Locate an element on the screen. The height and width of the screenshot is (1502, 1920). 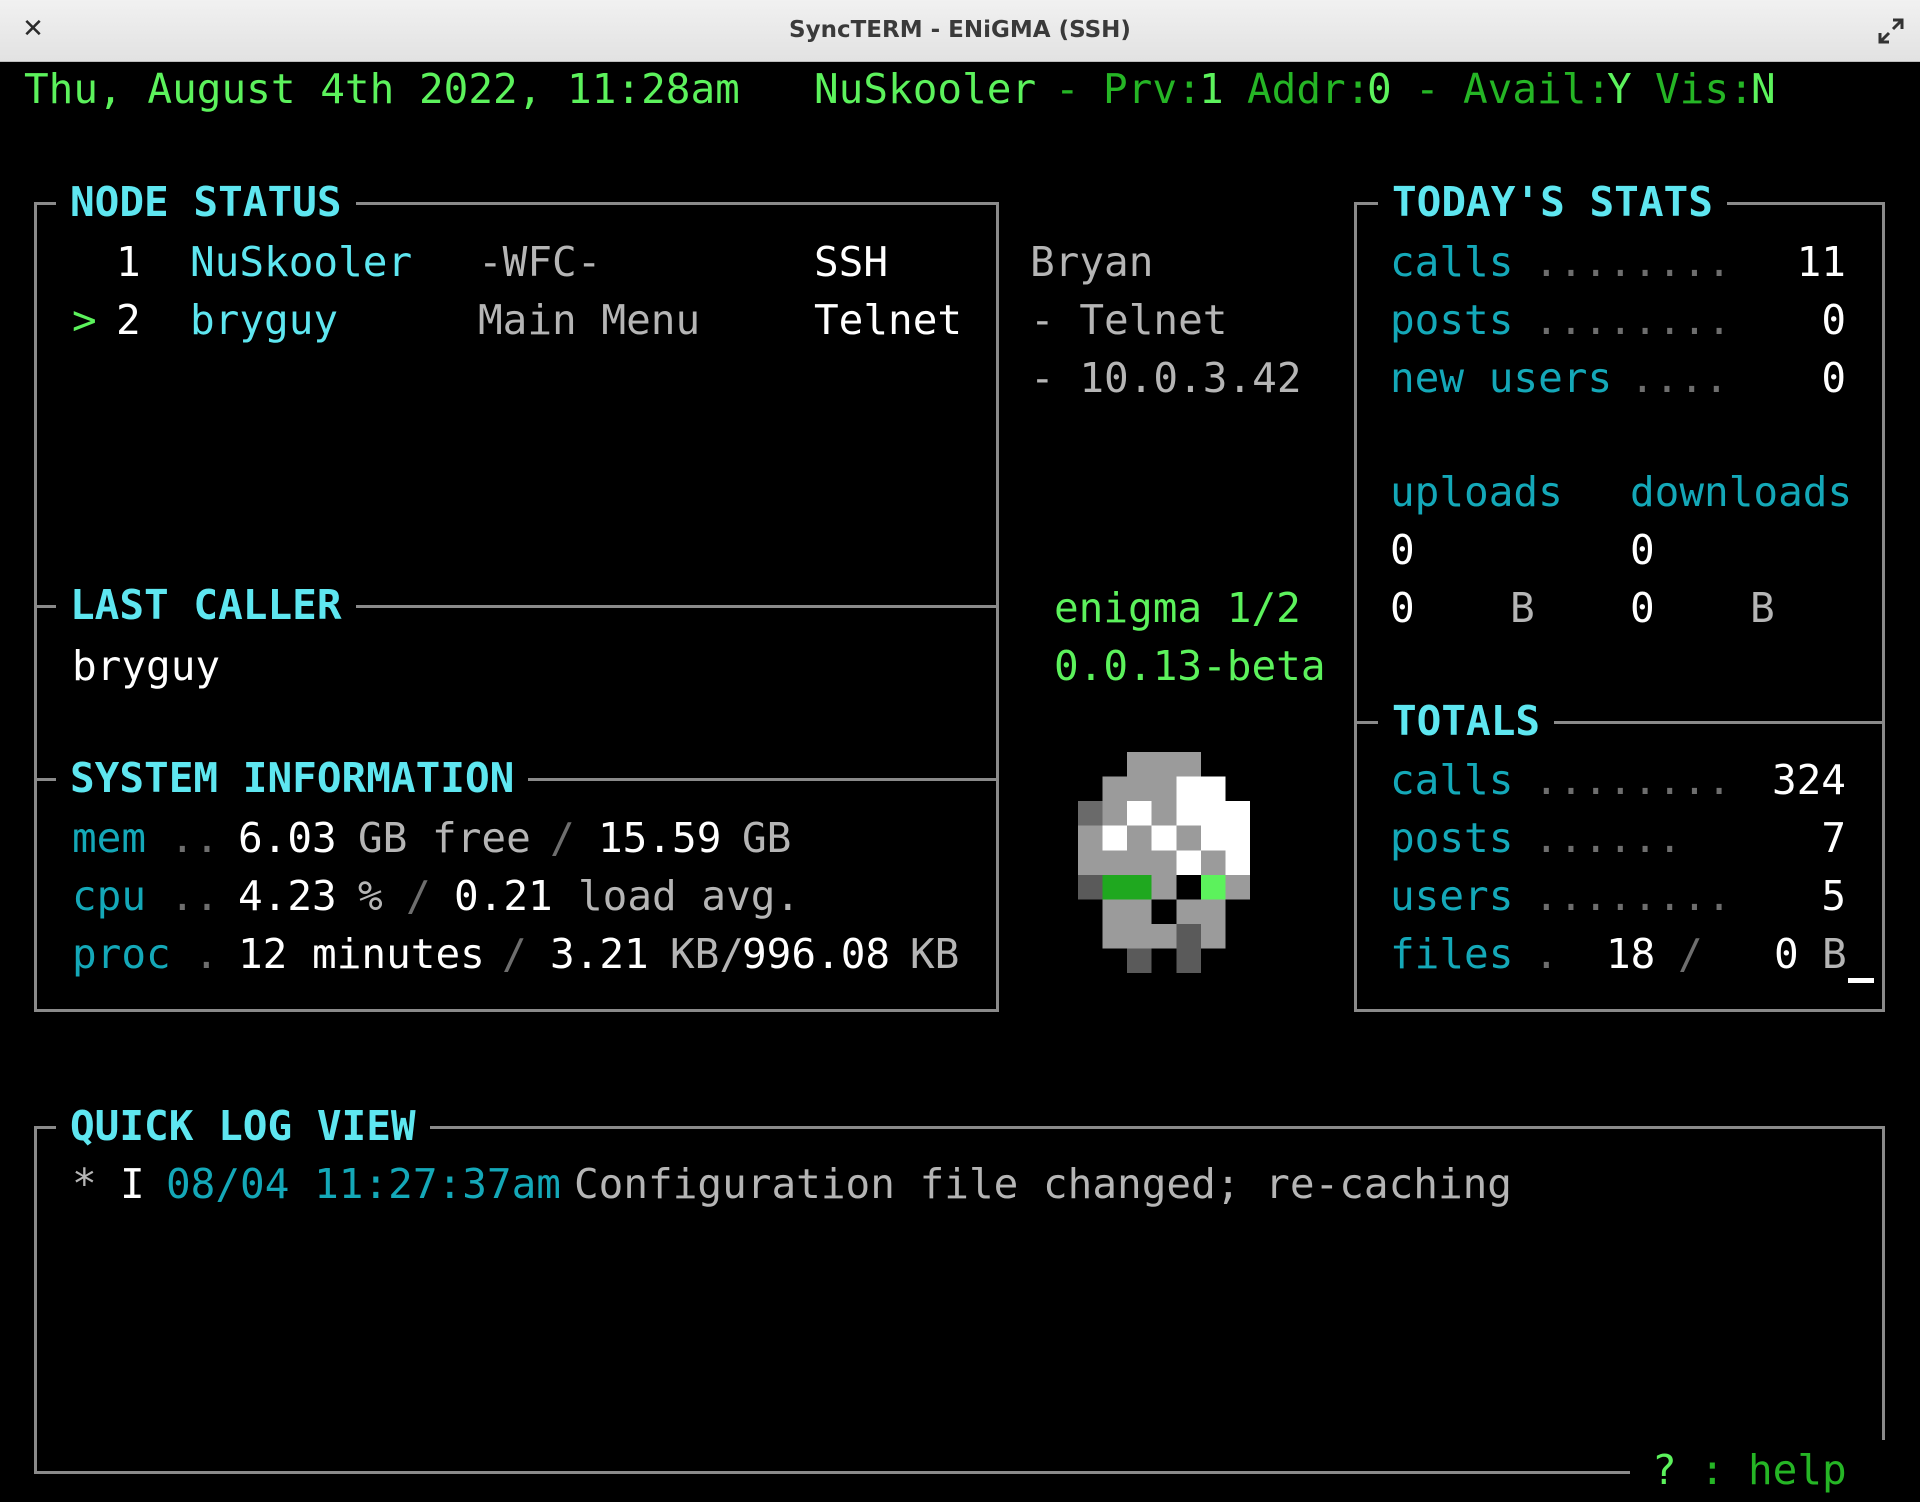
cpu-load-unit: load avg. is located at coordinates (689, 896).